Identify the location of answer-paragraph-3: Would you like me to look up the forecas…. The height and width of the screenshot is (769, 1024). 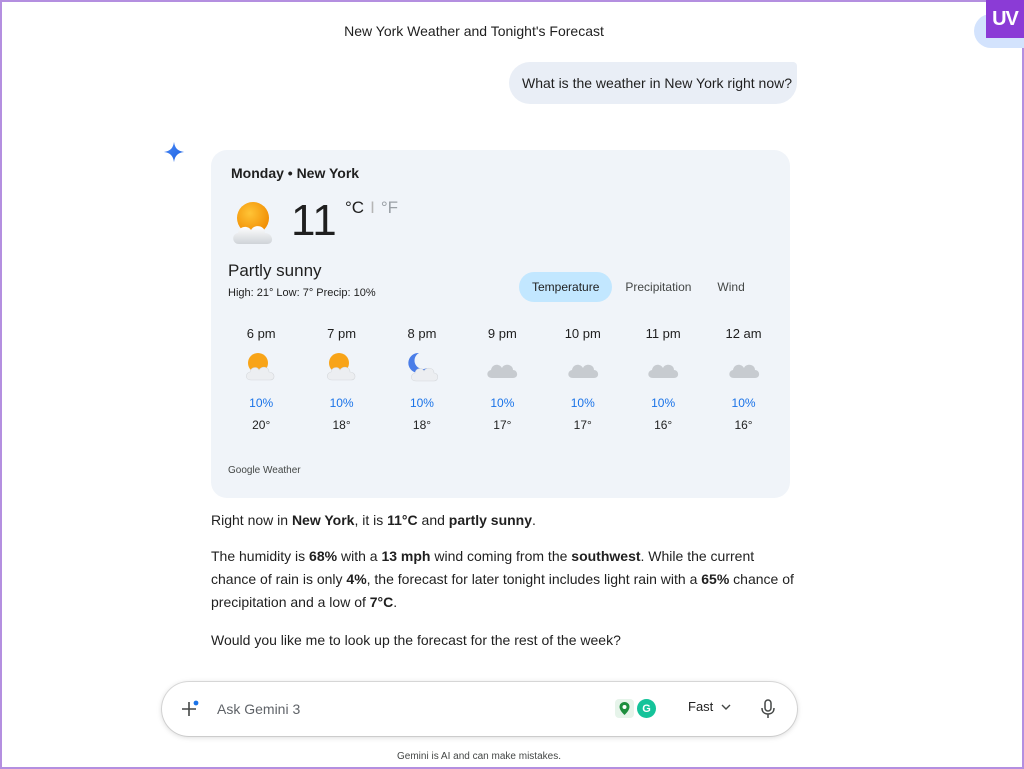
(416, 640).